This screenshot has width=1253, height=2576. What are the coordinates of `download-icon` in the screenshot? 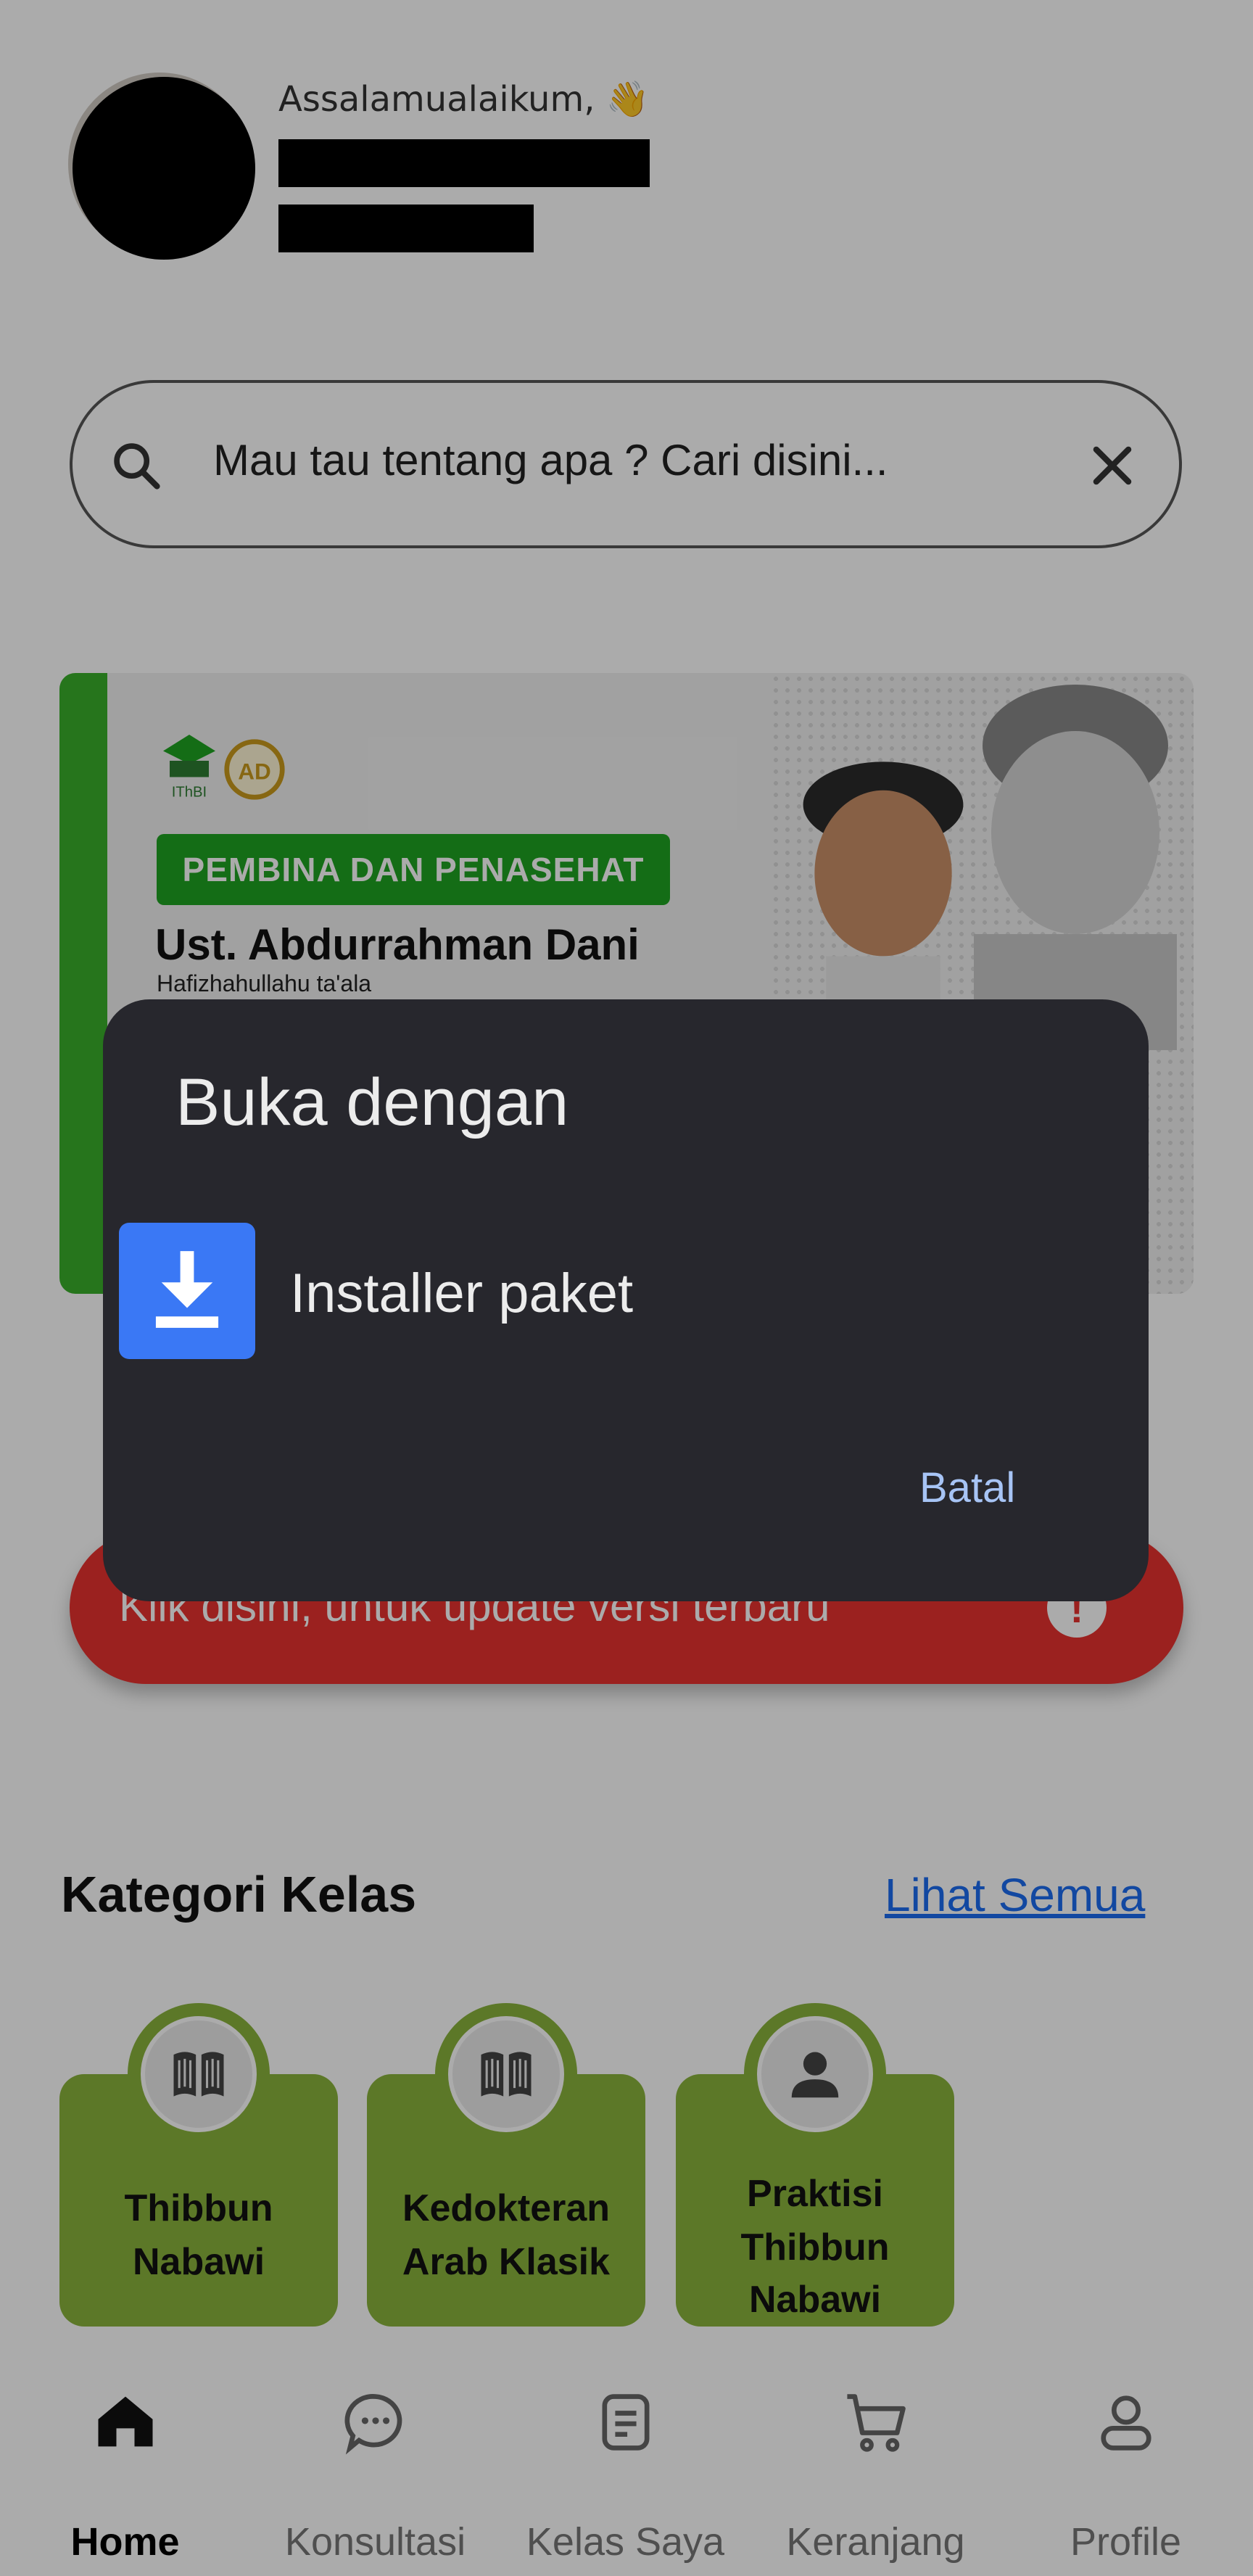 It's located at (187, 1291).